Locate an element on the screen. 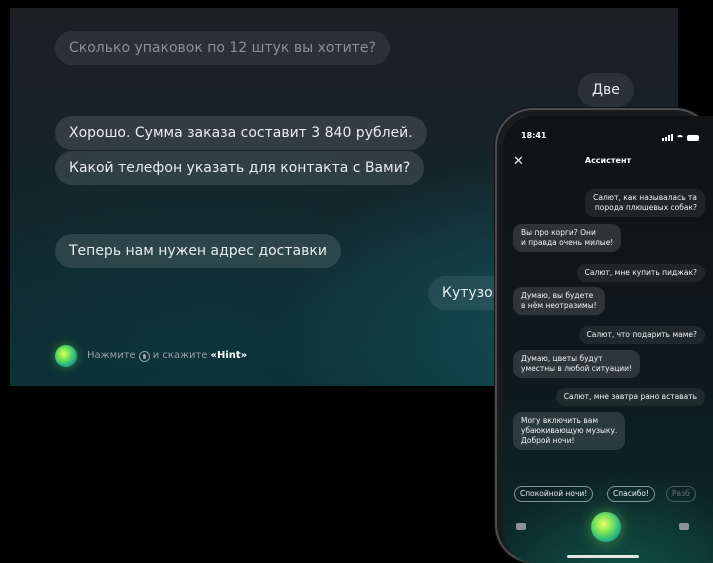  page-title: Ассистент is located at coordinates (608, 160).